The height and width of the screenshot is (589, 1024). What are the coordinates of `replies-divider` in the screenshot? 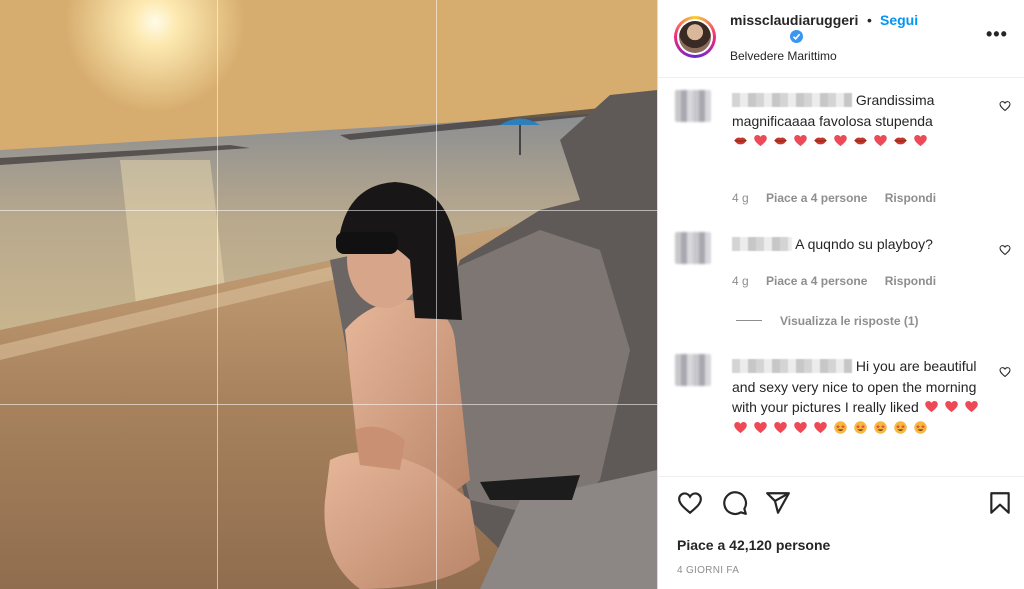 It's located at (749, 320).